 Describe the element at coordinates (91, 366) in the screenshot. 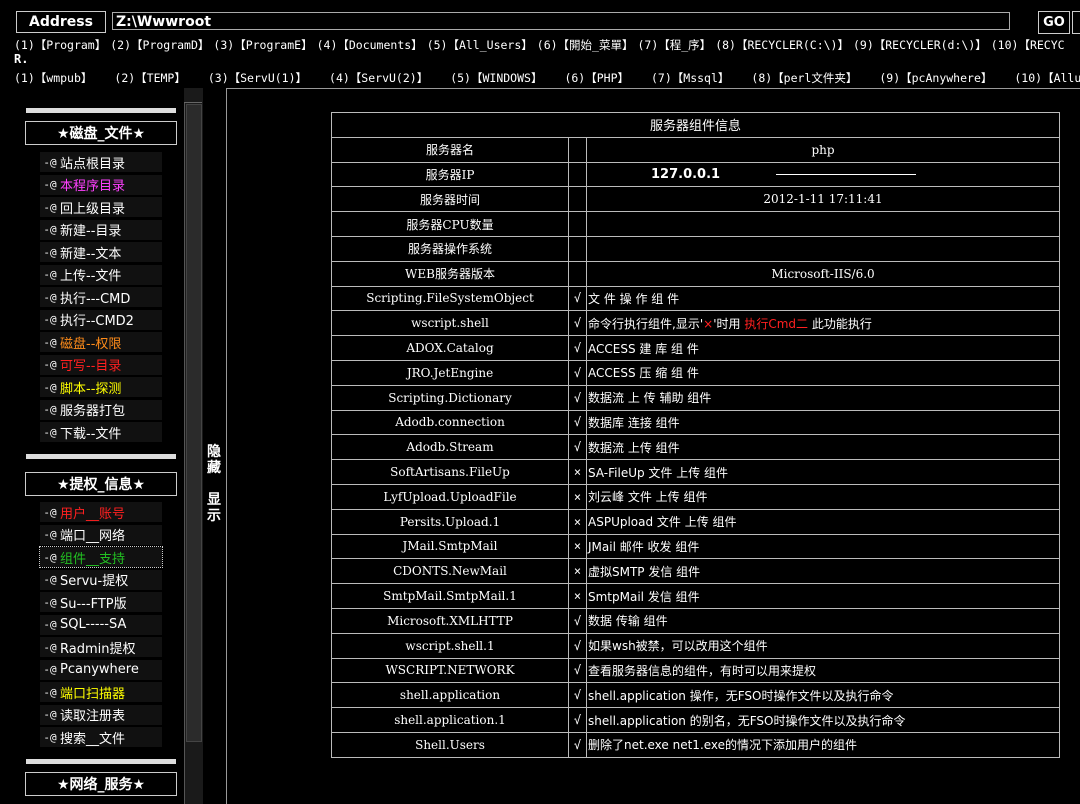

I see `sidebar-item-label: 可写--目录` at that location.